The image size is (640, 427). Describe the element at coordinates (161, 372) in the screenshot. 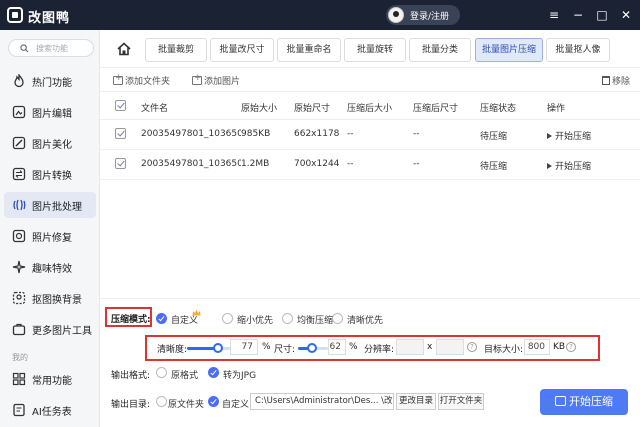

I see `format-original-radio` at that location.